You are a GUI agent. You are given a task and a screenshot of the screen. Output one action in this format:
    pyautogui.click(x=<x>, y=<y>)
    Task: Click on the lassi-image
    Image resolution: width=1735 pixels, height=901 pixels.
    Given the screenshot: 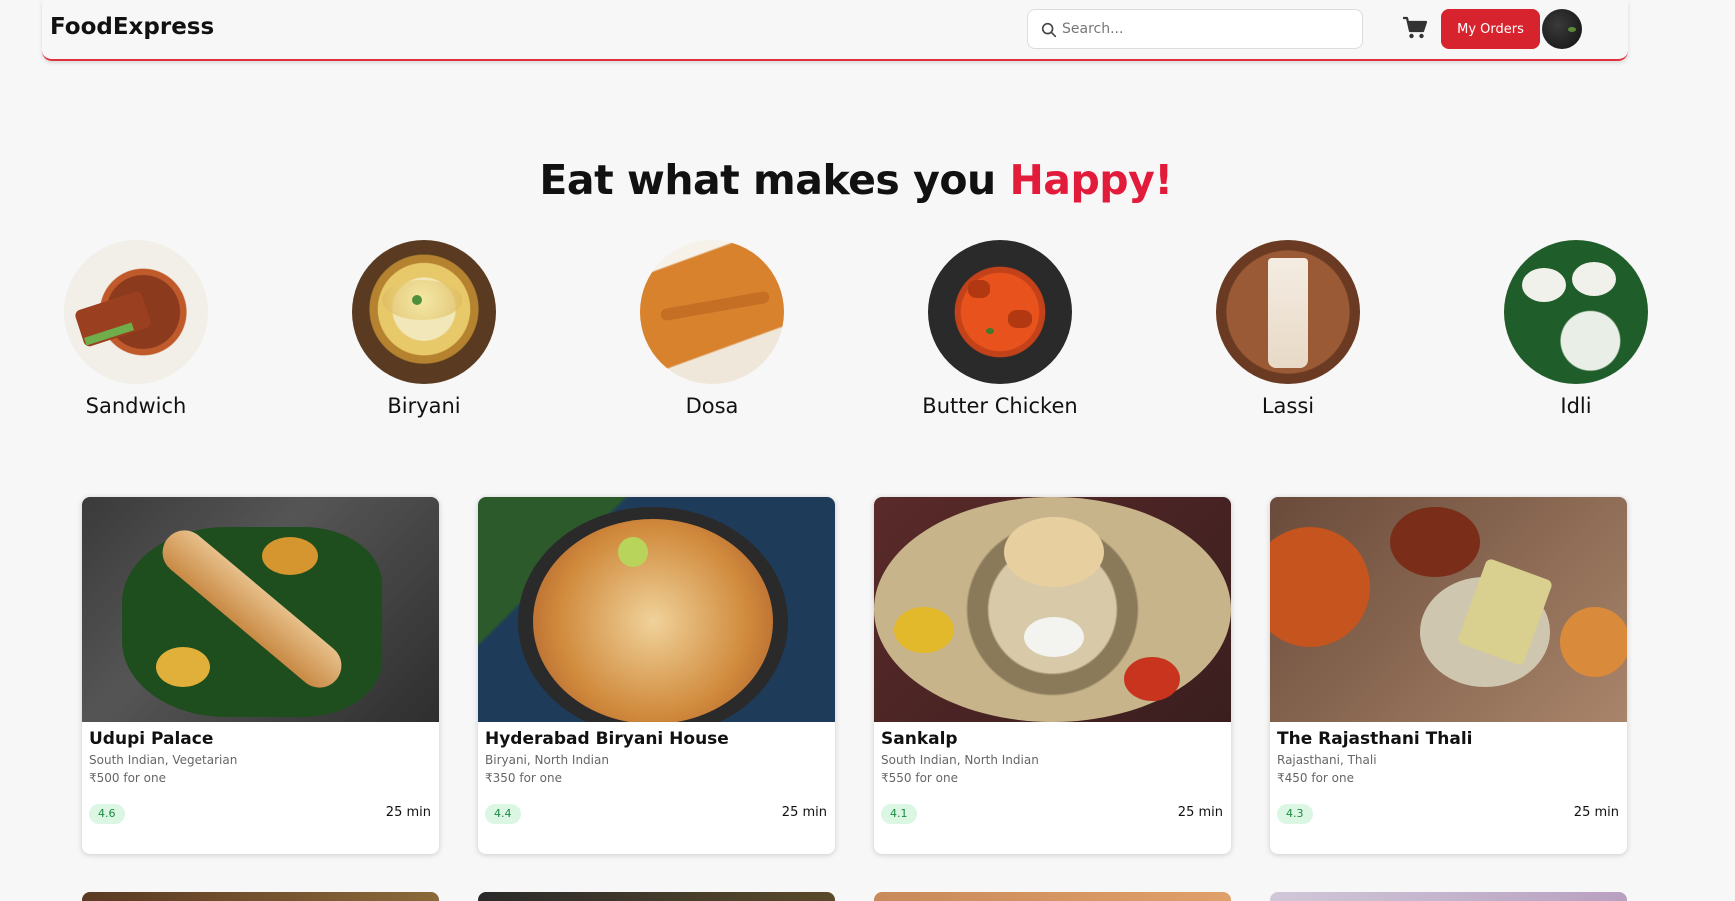 What is the action you would take?
    pyautogui.click(x=1288, y=312)
    